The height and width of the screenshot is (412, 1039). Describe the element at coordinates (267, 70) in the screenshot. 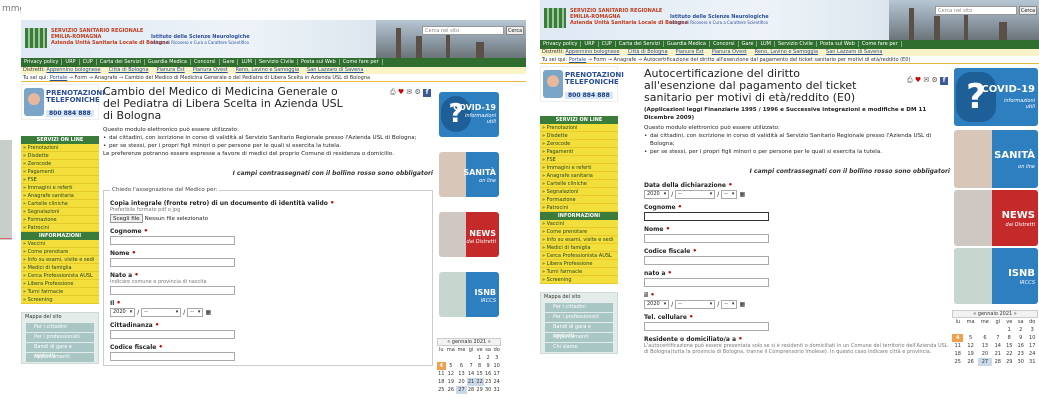

I see `distretto-link: Reno, Lavino e Samoggia` at that location.